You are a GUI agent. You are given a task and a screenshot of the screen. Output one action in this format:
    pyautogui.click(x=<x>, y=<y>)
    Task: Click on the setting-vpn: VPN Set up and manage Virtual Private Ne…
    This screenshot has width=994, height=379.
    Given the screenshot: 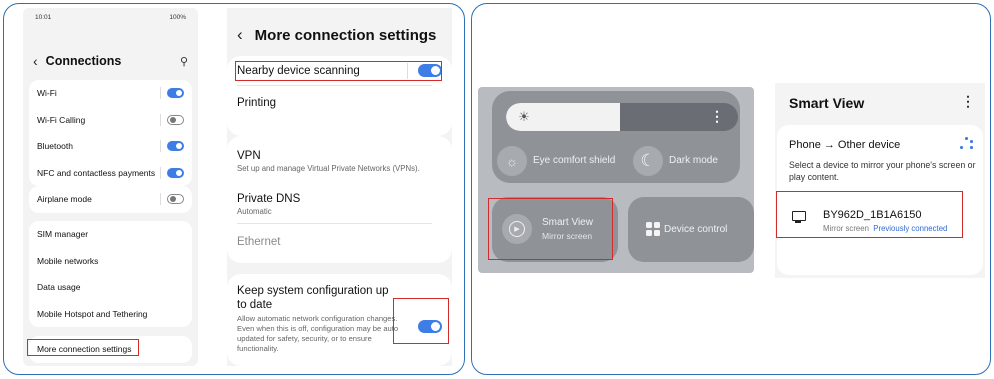 What is the action you would take?
    pyautogui.click(x=339, y=161)
    